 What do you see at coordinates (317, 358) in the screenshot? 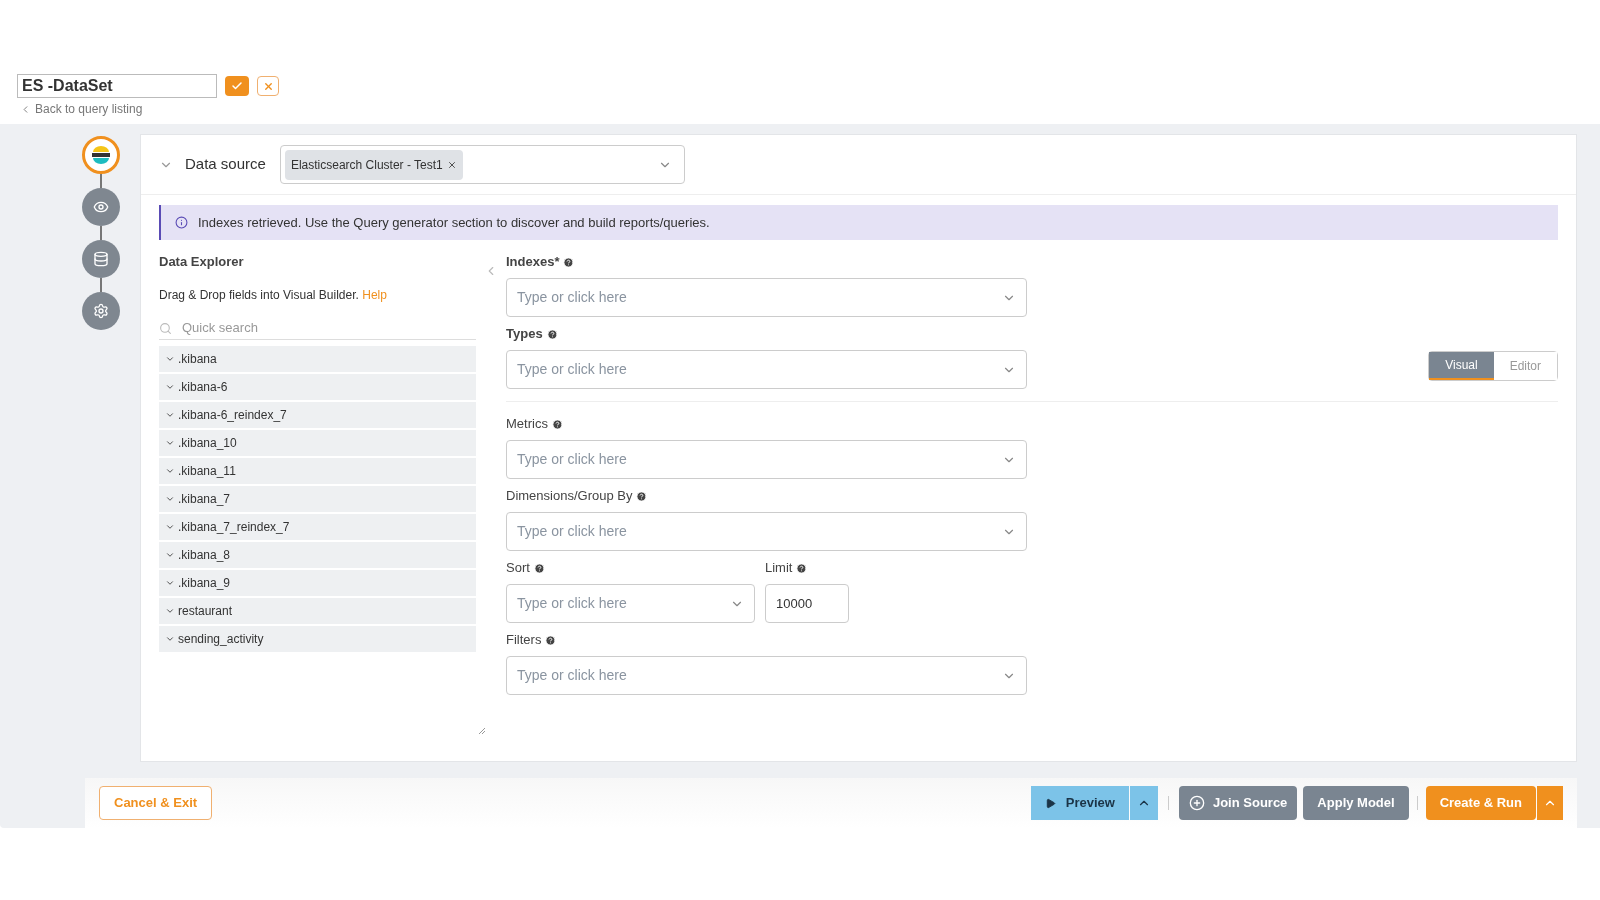
I see `index-tree-item: .kibana` at bounding box center [317, 358].